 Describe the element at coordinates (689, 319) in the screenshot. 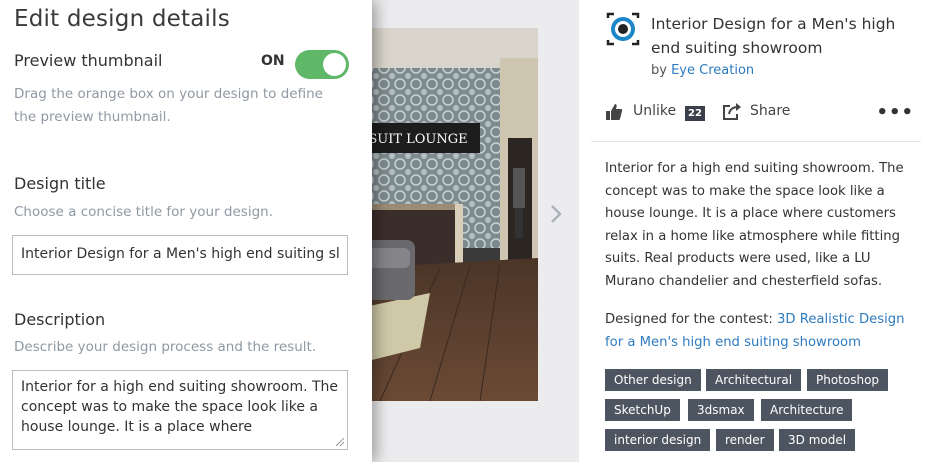

I see `contest-prefix: Designed for the contest:` at that location.